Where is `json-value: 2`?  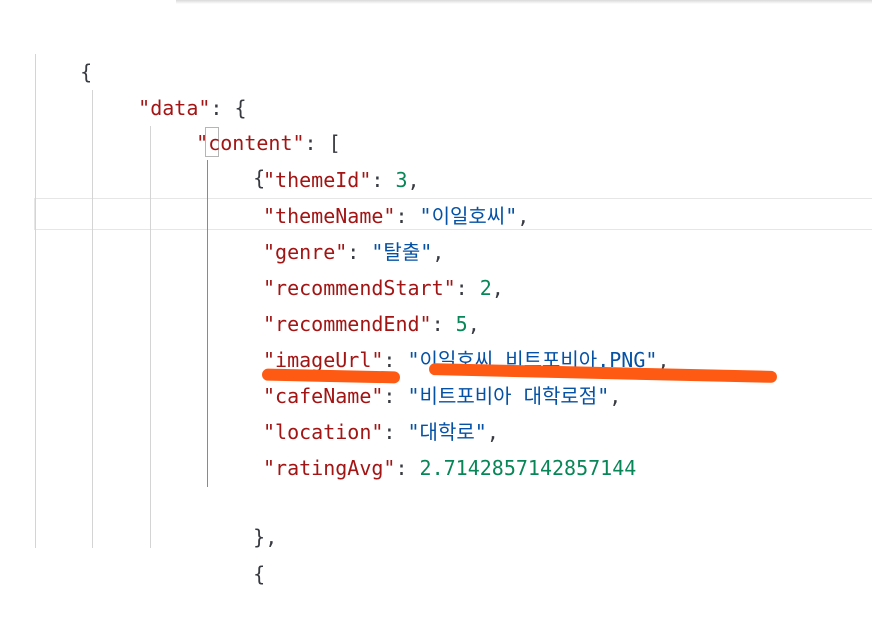 json-value: 2 is located at coordinates (485, 288).